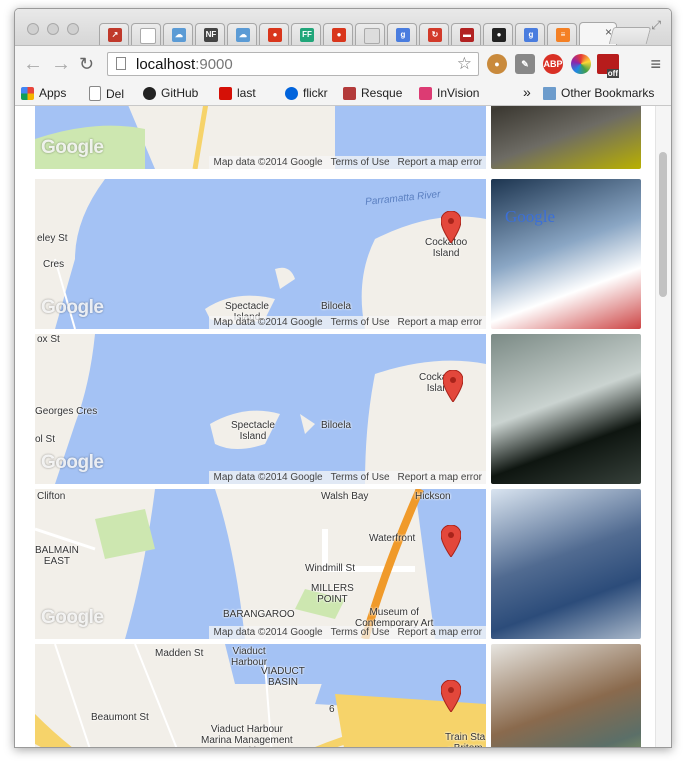 This screenshot has height=766, width=684. What do you see at coordinates (466, 34) in the screenshot?
I see `browser-tab: ▬` at bounding box center [466, 34].